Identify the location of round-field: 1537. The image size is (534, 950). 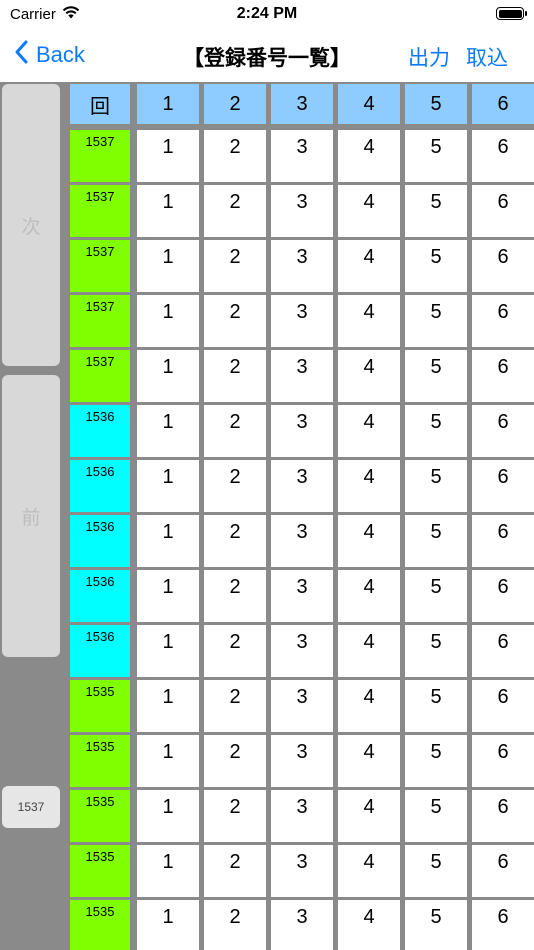
(31, 807).